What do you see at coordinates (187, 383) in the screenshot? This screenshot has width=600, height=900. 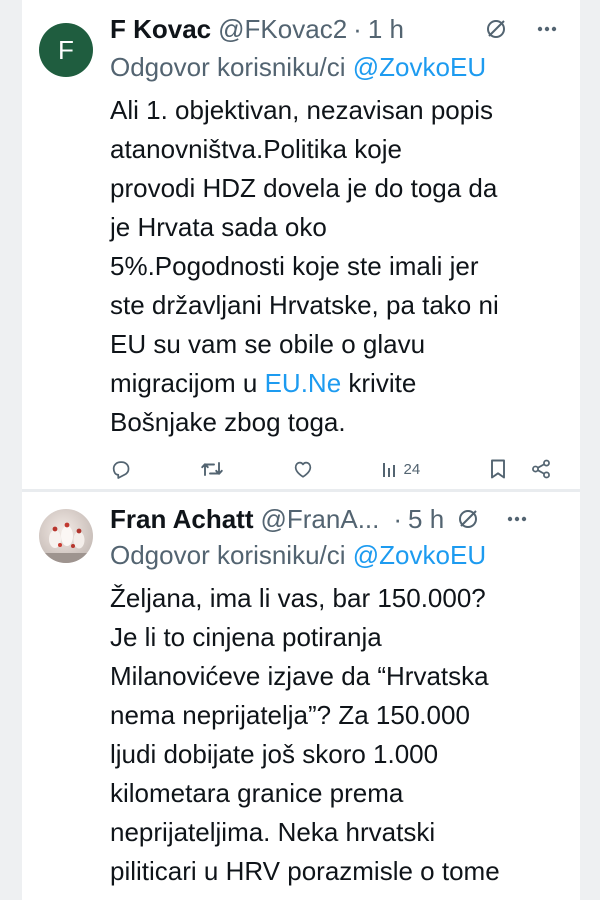 I see `tweet-text-fragment: migracijom u` at bounding box center [187, 383].